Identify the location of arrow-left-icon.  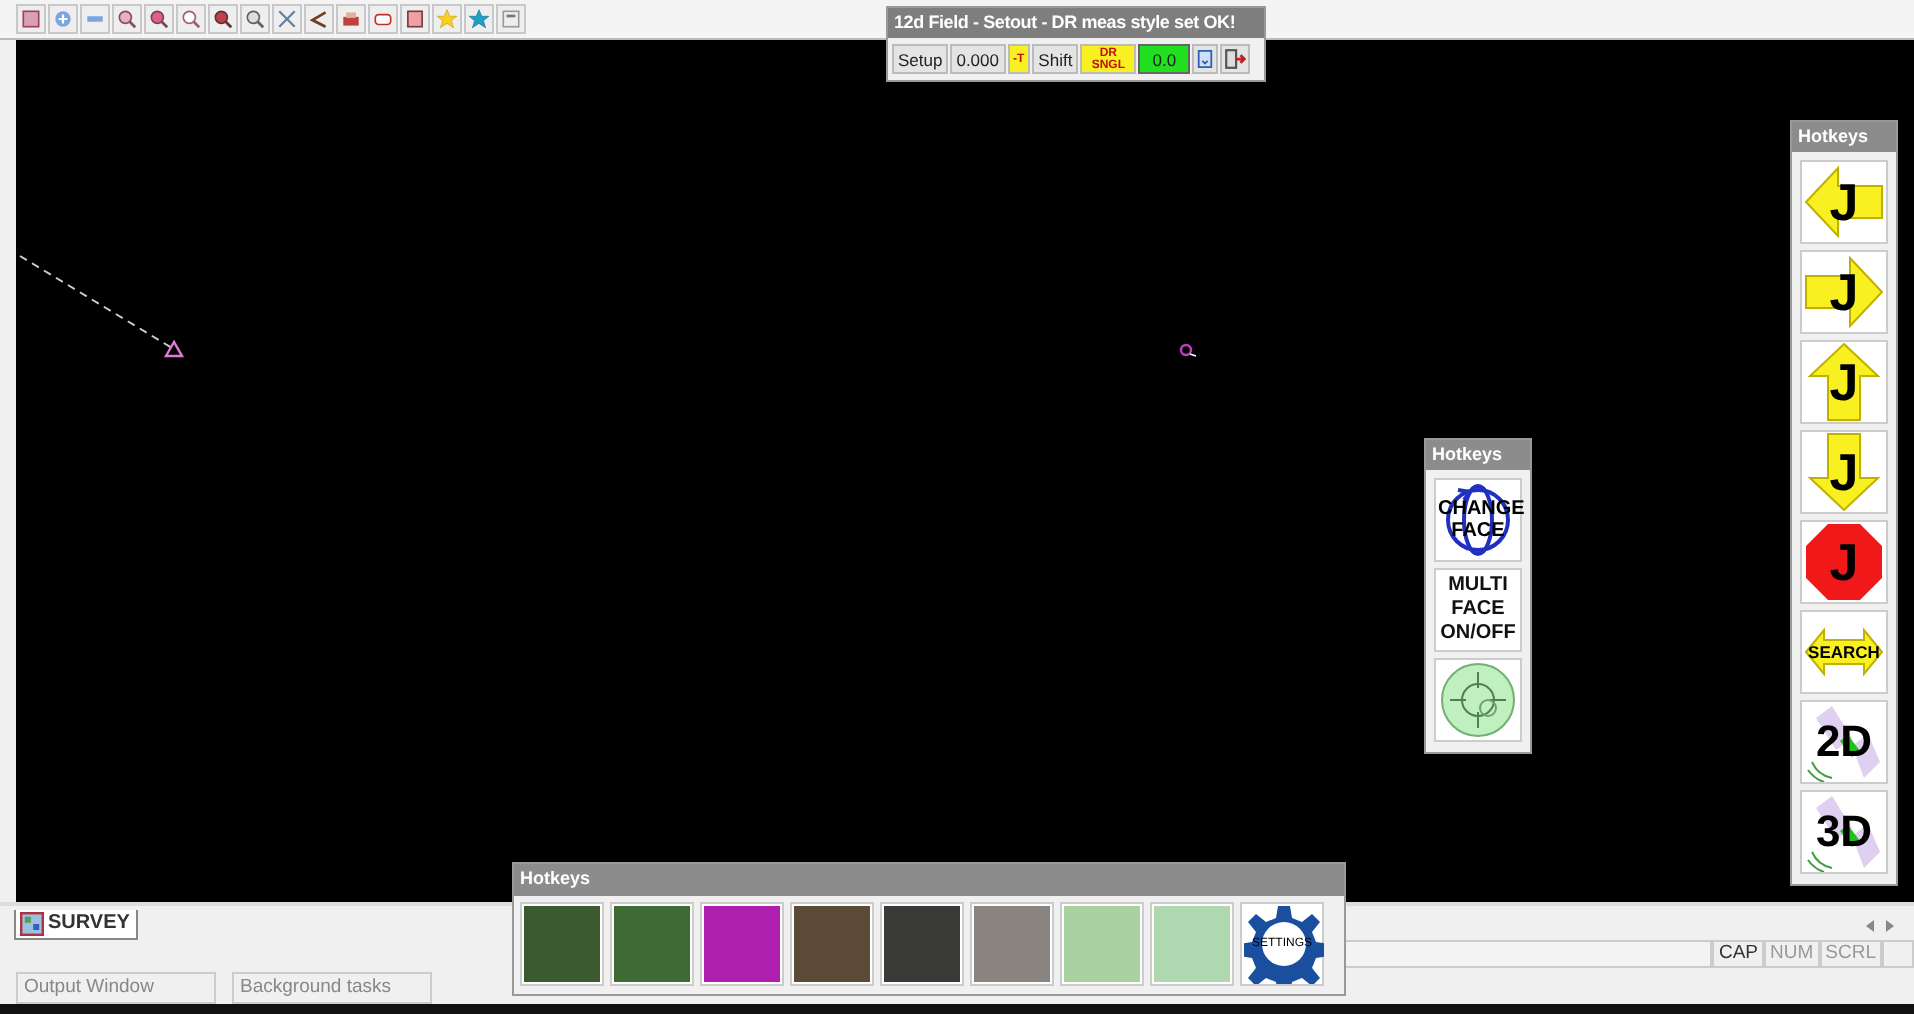
(1844, 202).